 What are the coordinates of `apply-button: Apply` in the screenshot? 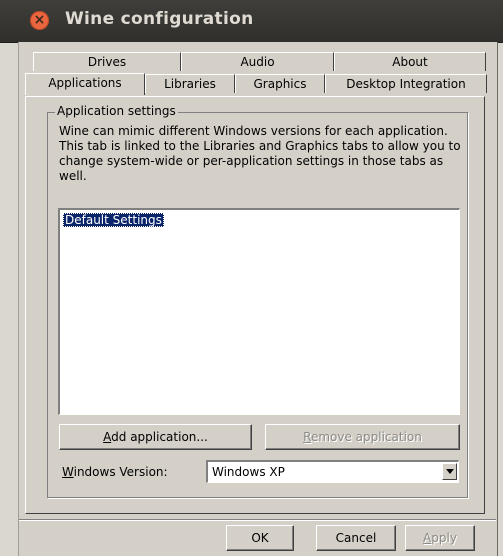 It's located at (440, 538).